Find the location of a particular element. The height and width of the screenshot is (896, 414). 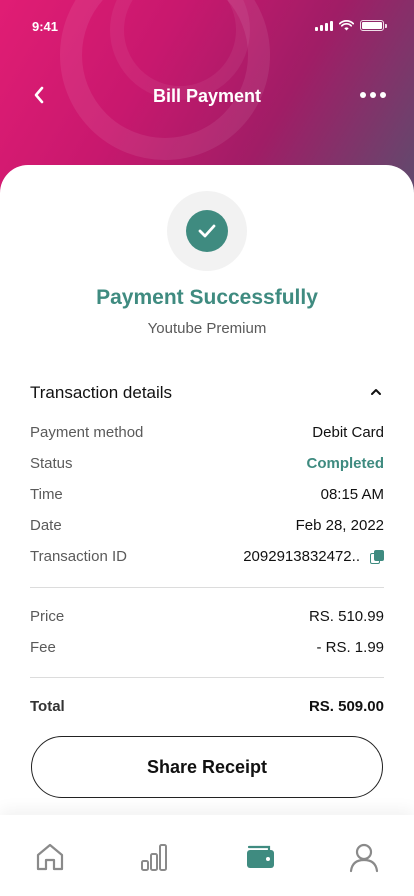

total-row: Total RS. 509.00 is located at coordinates (207, 708).